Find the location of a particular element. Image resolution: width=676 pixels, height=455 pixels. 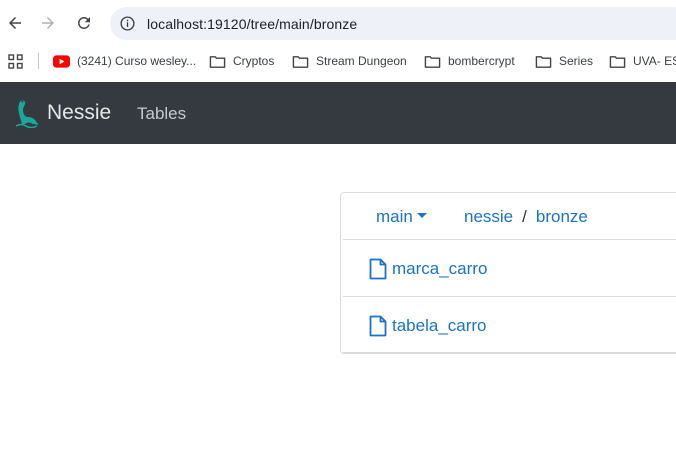

app-navbar: Nessie Tables is located at coordinates (338, 113).